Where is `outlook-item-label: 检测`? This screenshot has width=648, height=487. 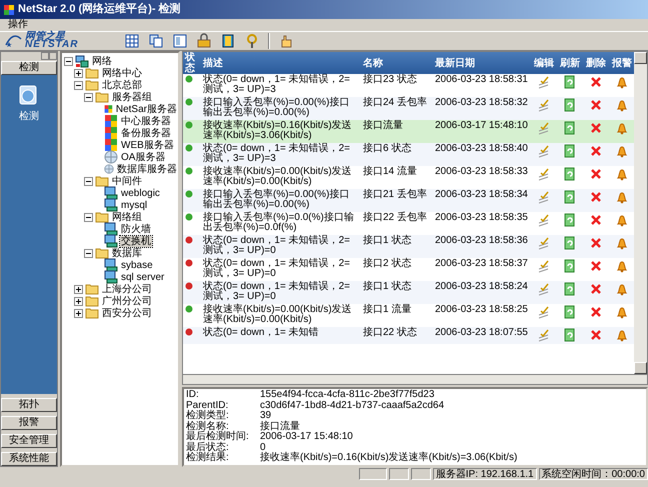
outlook-item-label: 检测 is located at coordinates (29, 116).